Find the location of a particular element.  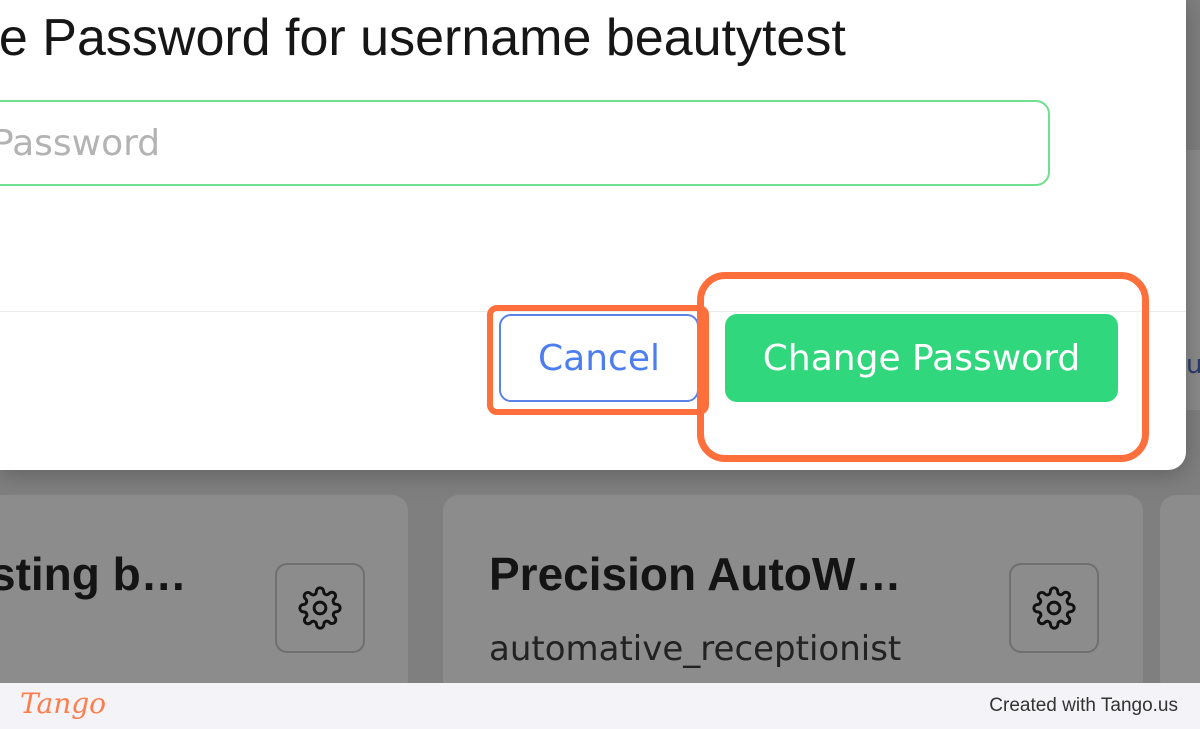

modal-footer-divider is located at coordinates (593, 311).